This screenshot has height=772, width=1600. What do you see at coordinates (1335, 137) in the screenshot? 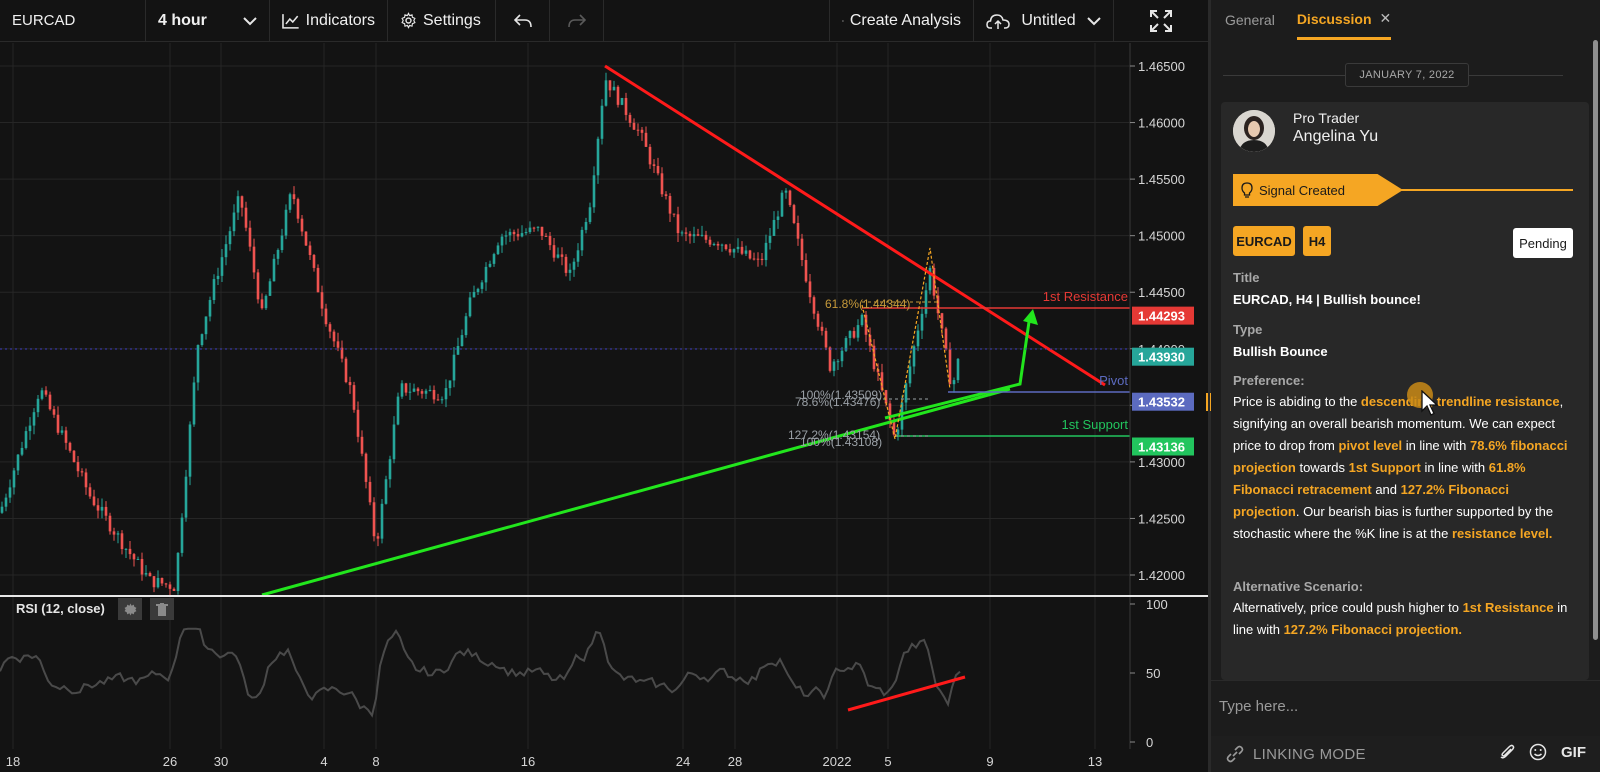
I see `author-name: Angelina Yu` at bounding box center [1335, 137].